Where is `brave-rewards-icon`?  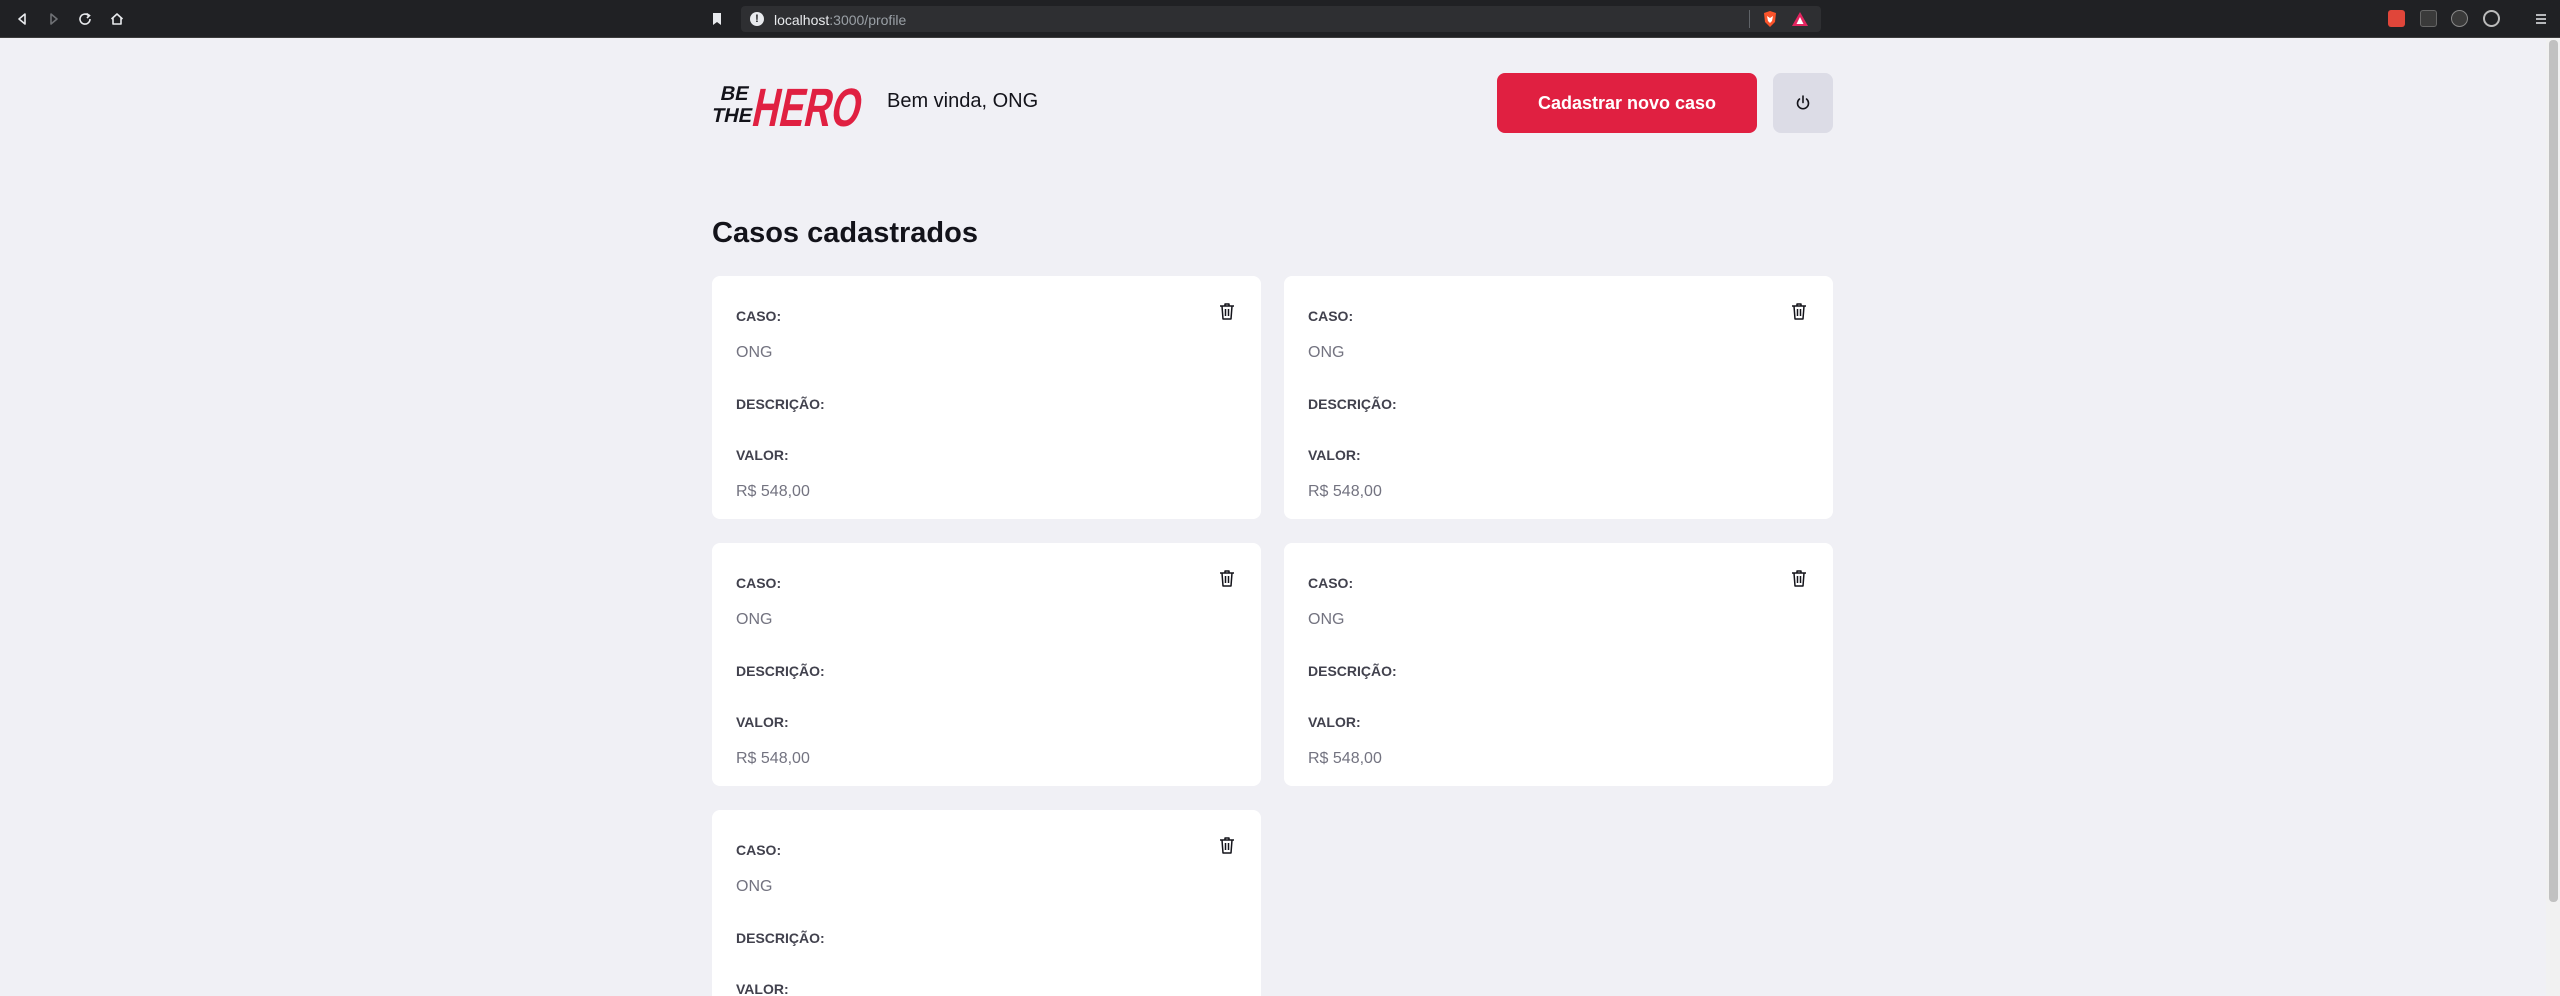
brave-rewards-icon is located at coordinates (1800, 19).